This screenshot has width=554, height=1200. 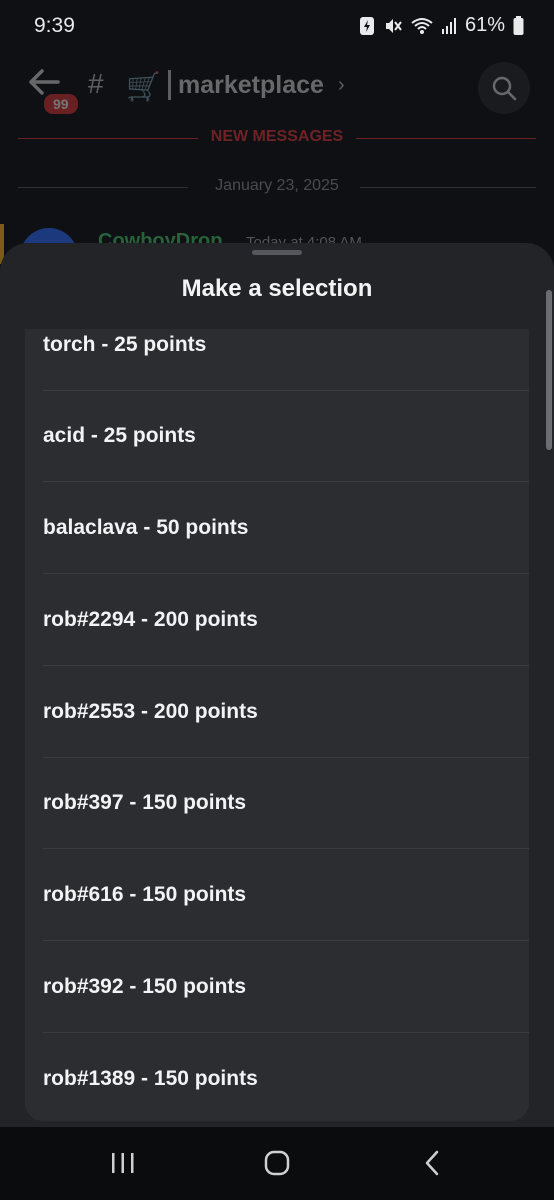 I want to click on battery-saver-icon, so click(x=367, y=26).